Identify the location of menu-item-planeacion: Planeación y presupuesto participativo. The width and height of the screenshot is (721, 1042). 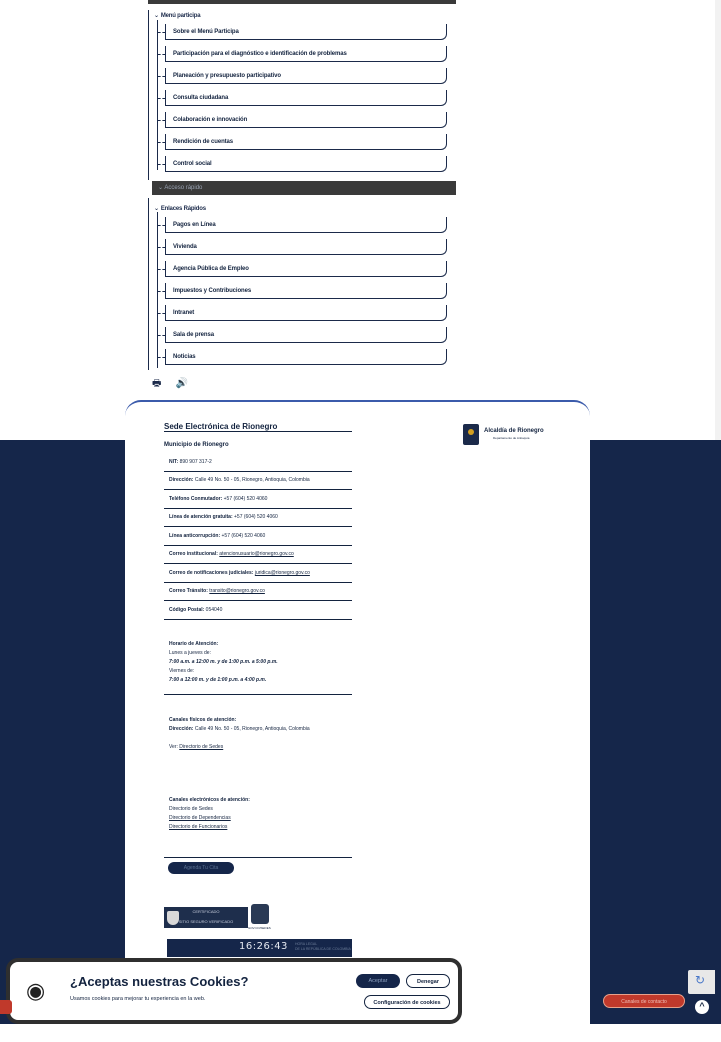
(302, 76).